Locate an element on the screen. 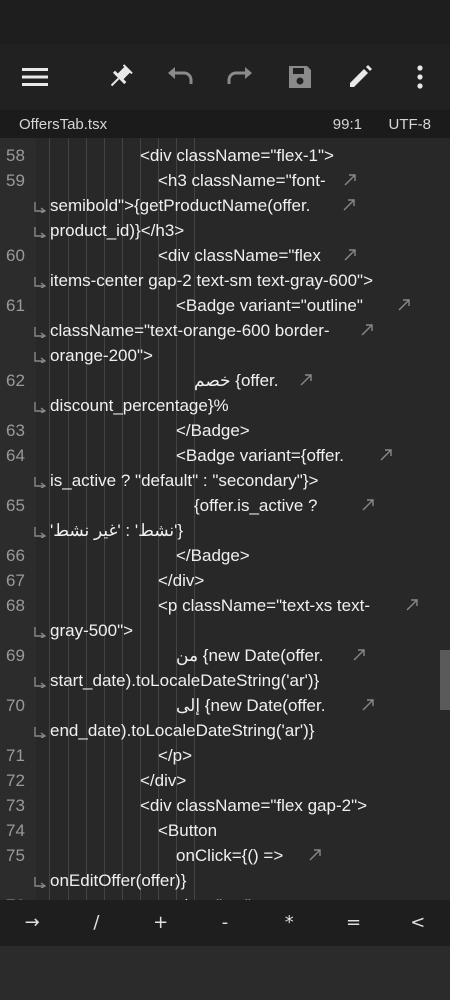 This screenshot has width=450, height=1000. line-number: 69 is located at coordinates (15, 655).